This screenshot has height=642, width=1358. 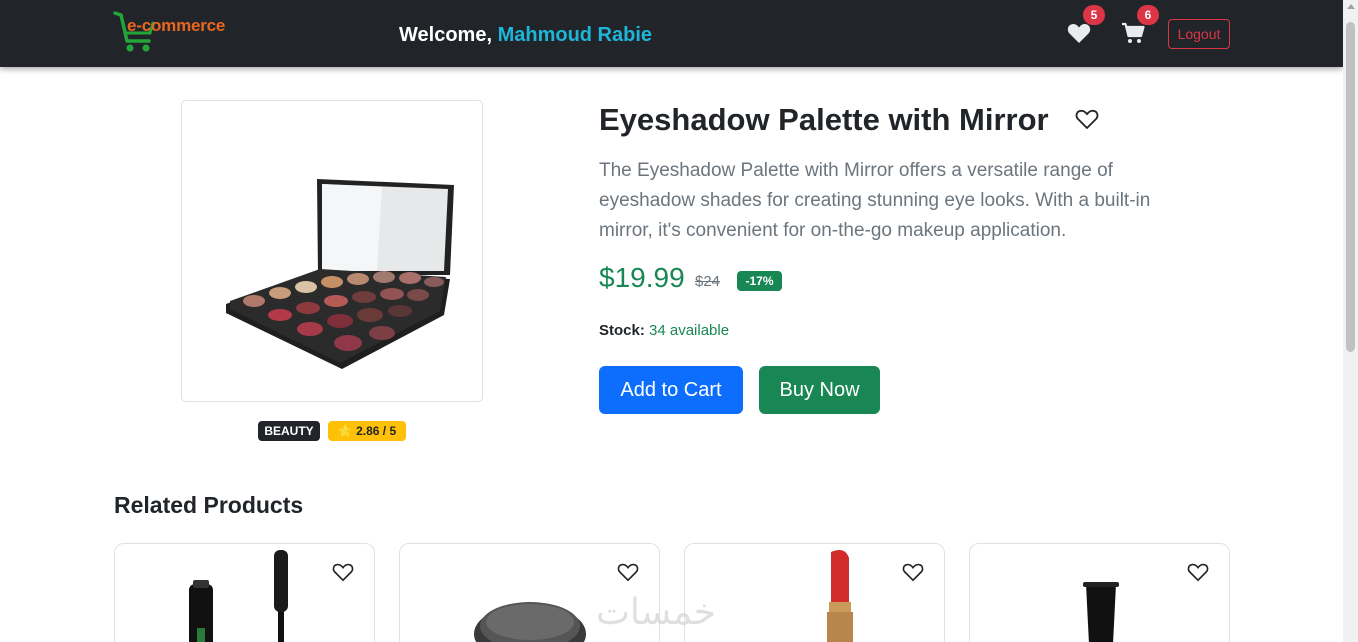 I want to click on heart-icon, so click(x=1079, y=33).